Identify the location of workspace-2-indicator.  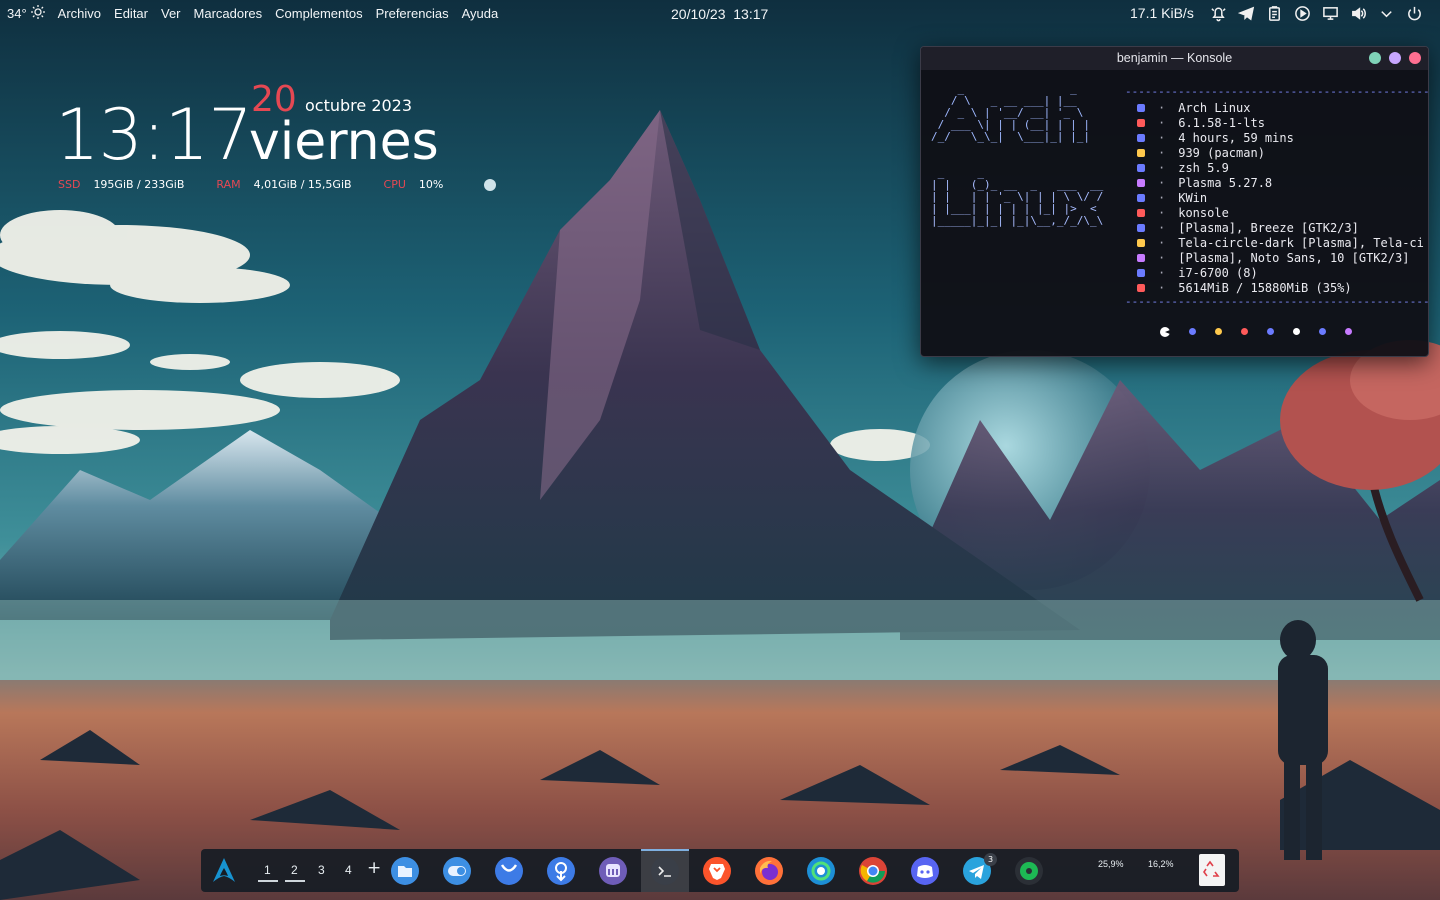
(295, 881).